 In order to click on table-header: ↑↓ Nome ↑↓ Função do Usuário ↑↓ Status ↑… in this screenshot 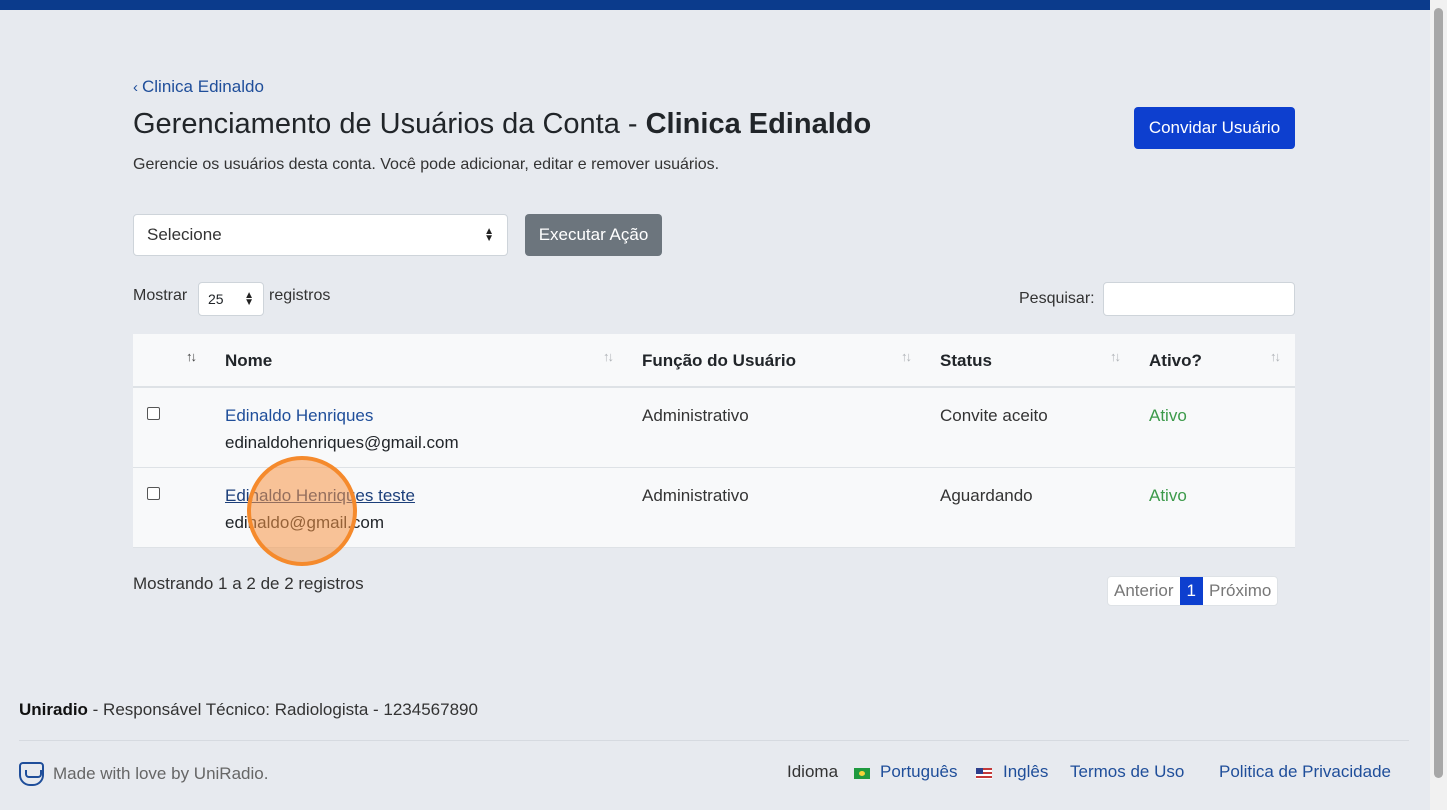, I will do `click(714, 361)`.